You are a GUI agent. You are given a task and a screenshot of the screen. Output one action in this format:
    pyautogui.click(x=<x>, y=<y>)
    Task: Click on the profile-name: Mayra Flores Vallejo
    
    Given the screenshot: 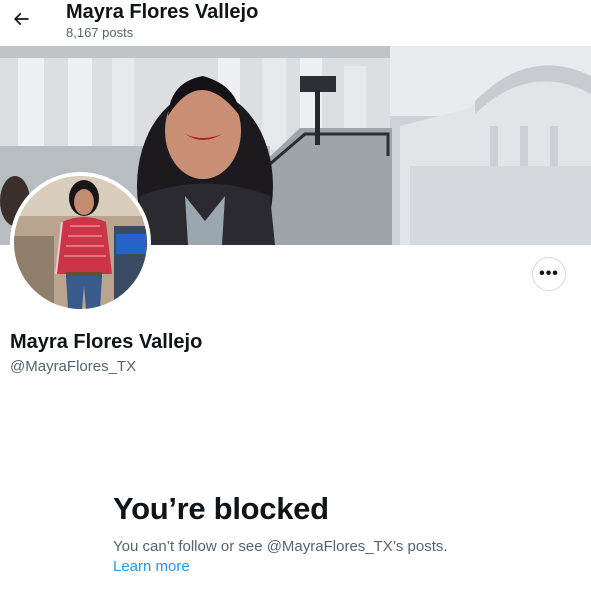 What is the action you would take?
    pyautogui.click(x=106, y=342)
    